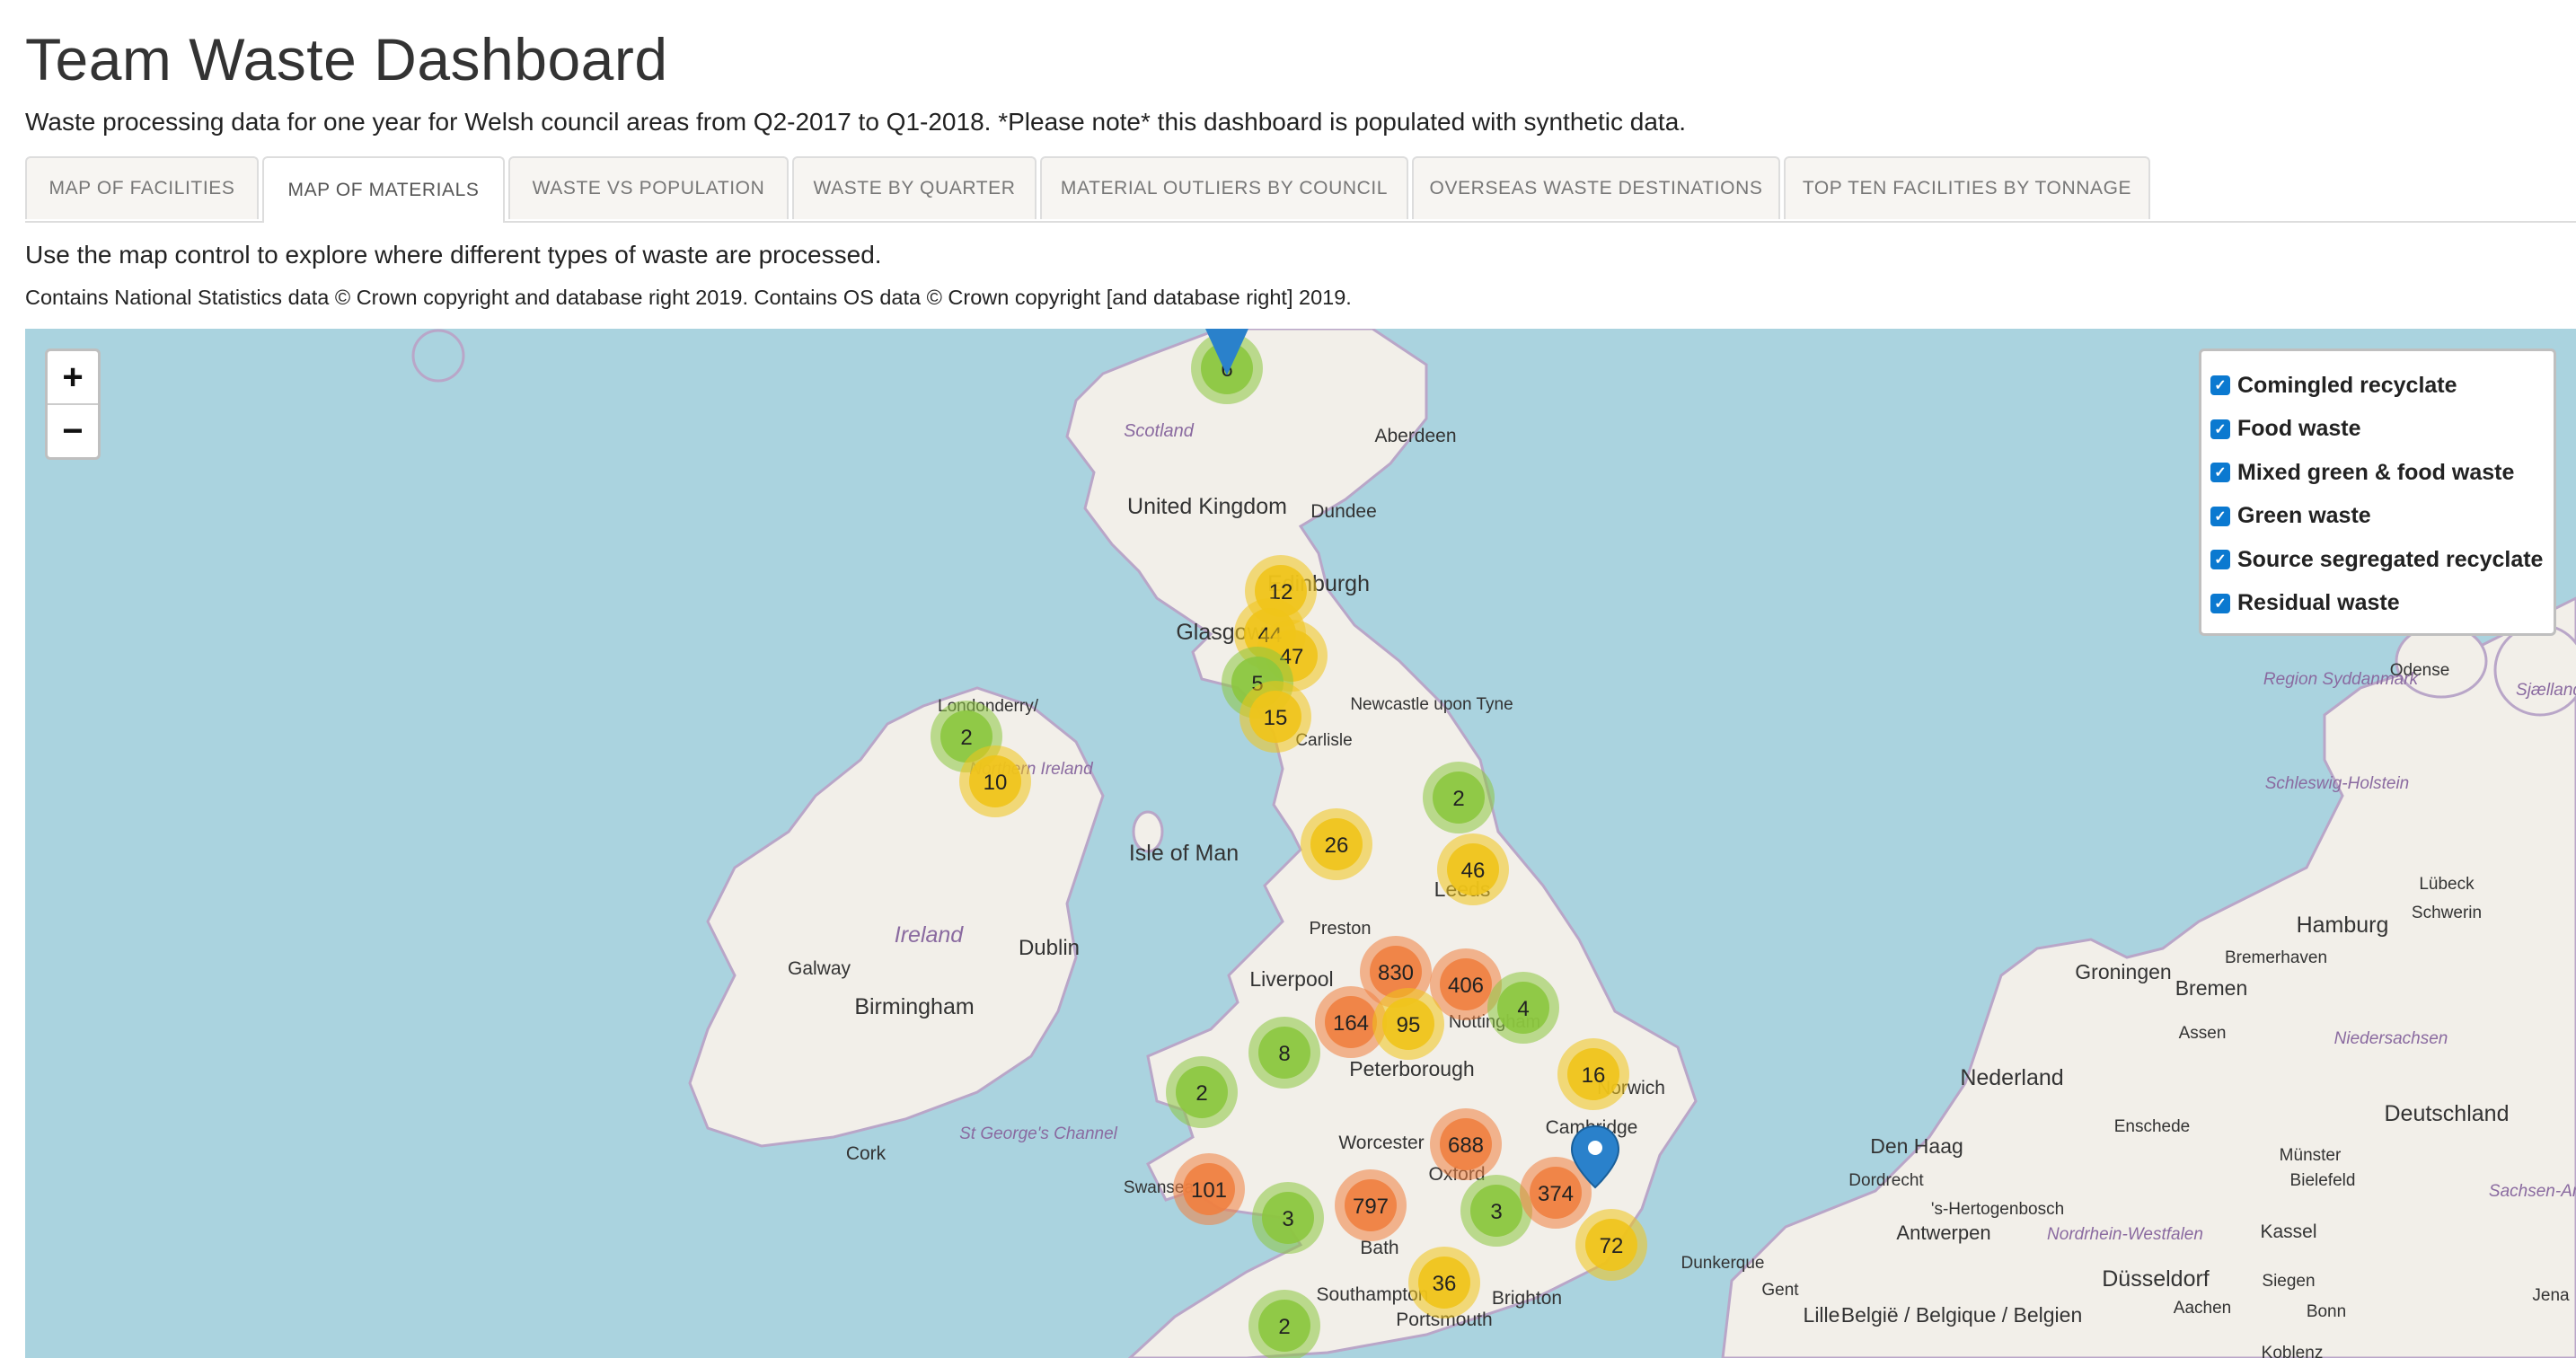 Image resolution: width=2576 pixels, height=1358 pixels. I want to click on tab-overseas-waste-destinations: OVERSEAS WASTE DESTINATIONS, so click(1596, 187).